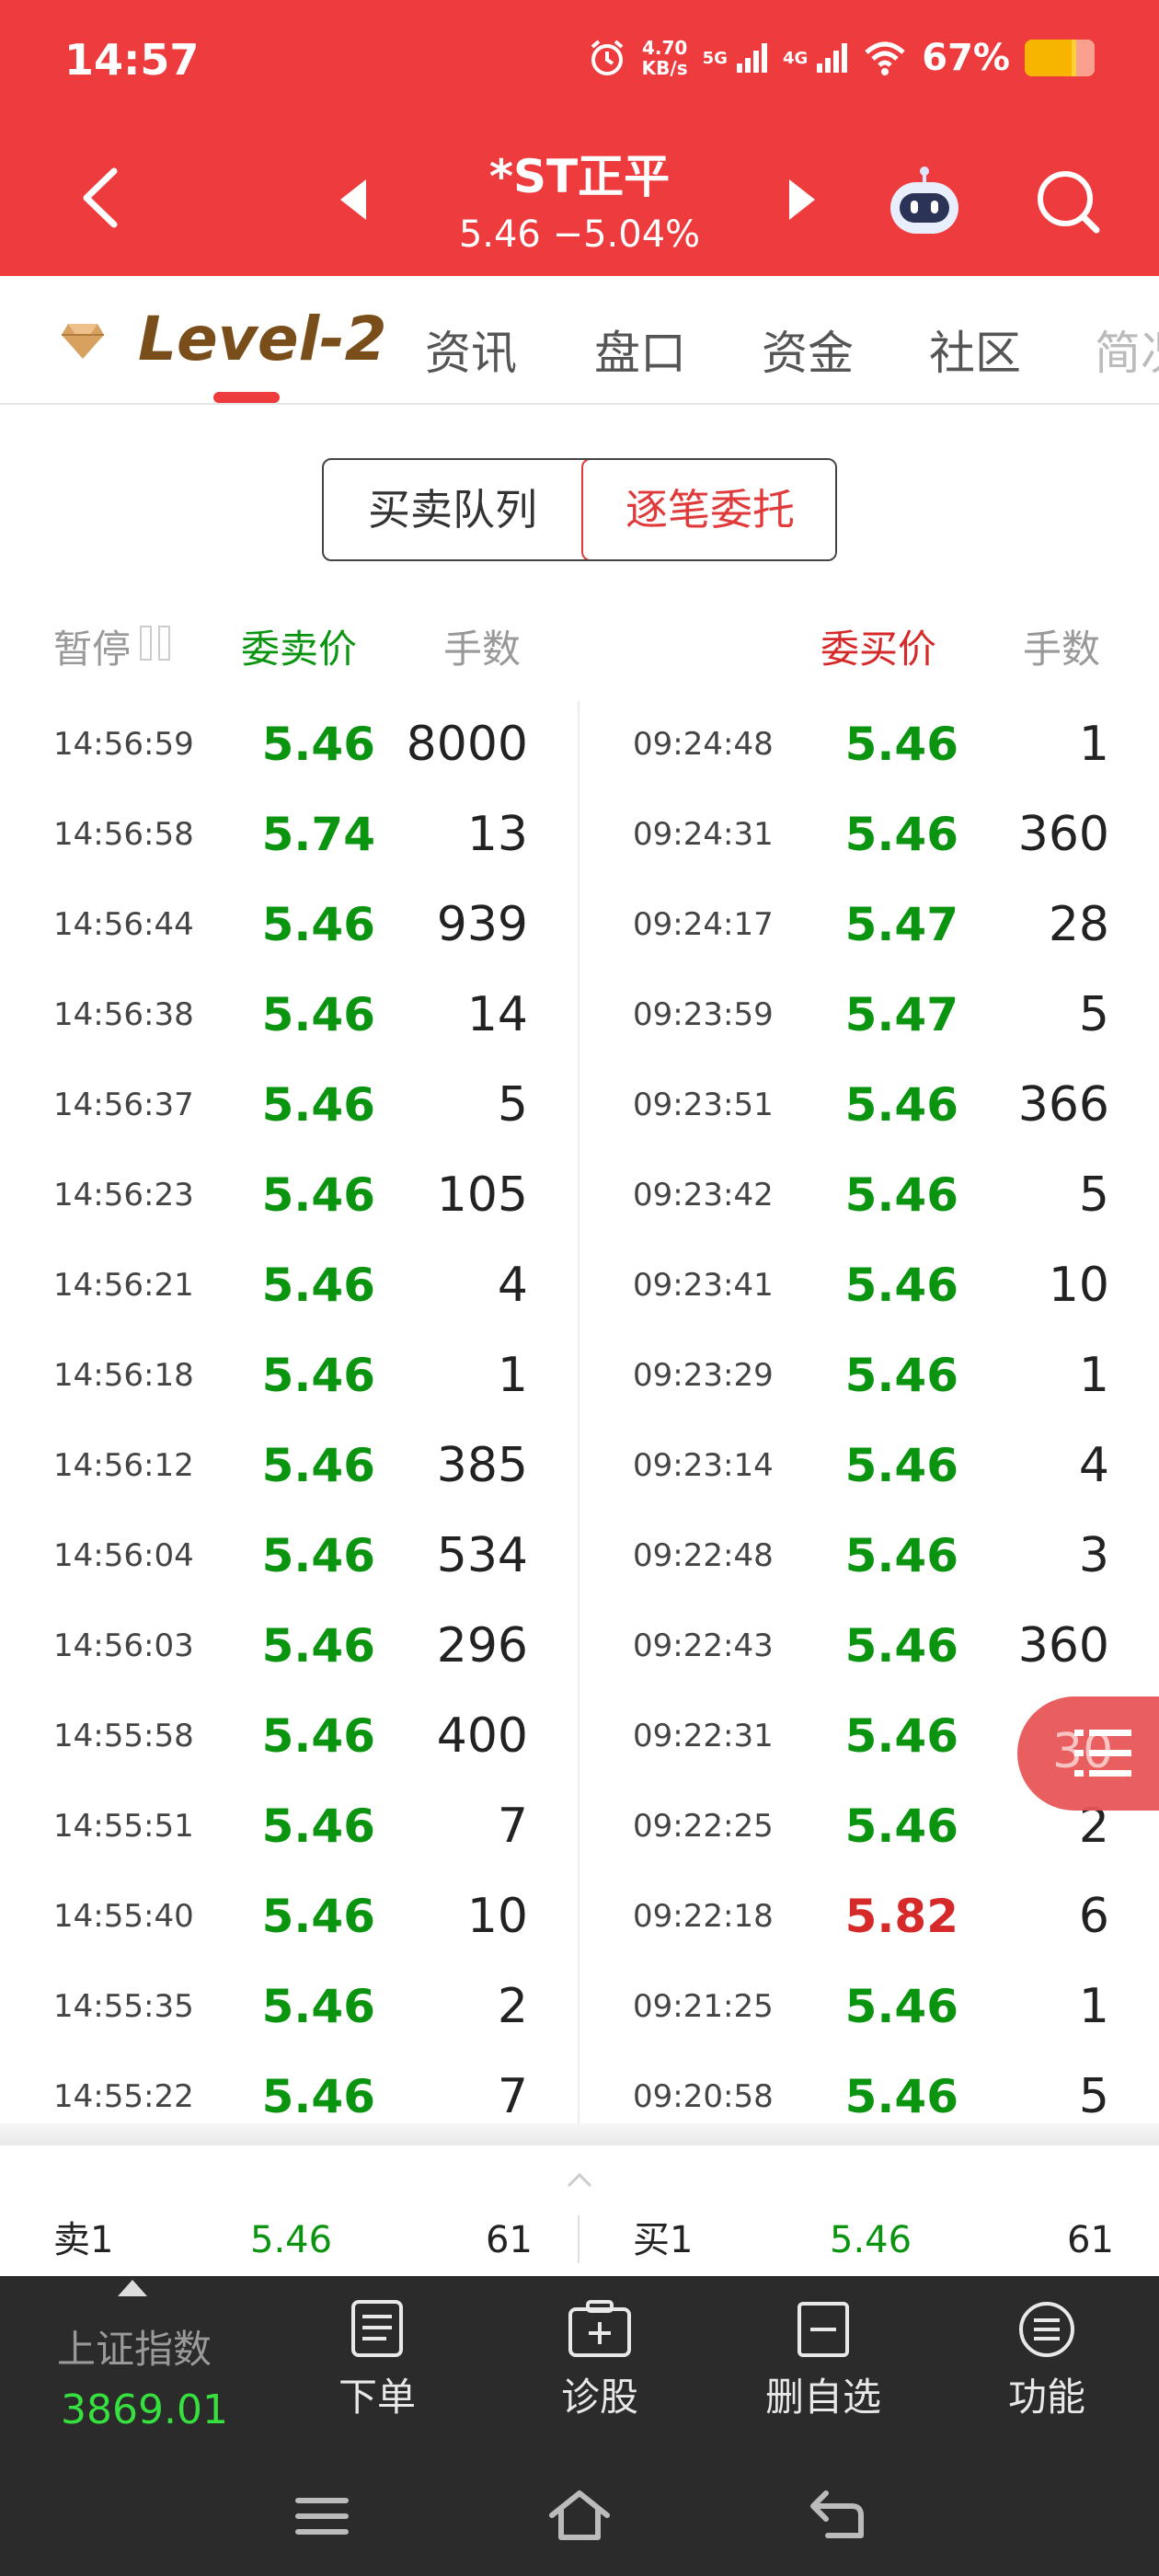 Image resolution: width=1159 pixels, height=2576 pixels. I want to click on order-row: 14:56:18 5.46 1 09:23:29 5.46 1, so click(581, 1375).